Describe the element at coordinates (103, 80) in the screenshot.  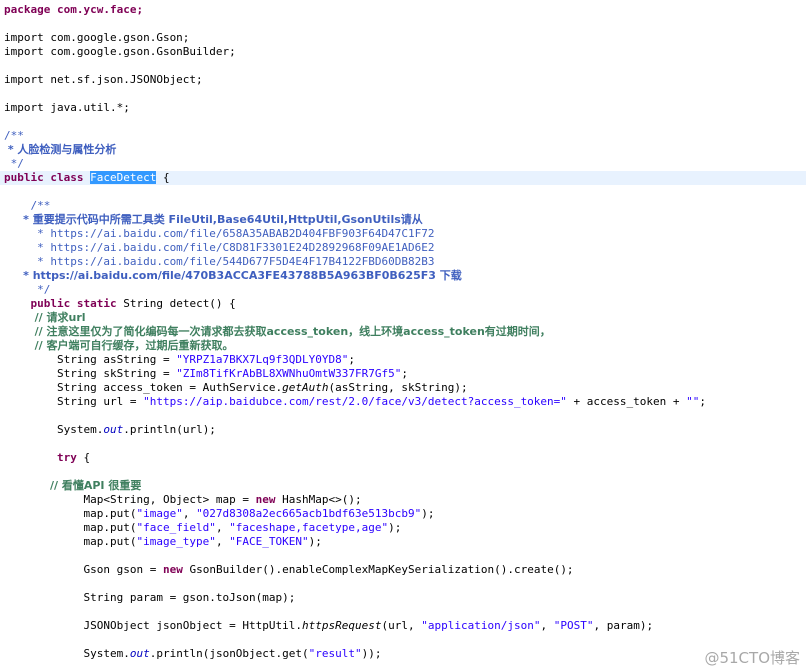
I see `code-line-import-jsonobject: import net.sf.json.JSONObject;` at that location.